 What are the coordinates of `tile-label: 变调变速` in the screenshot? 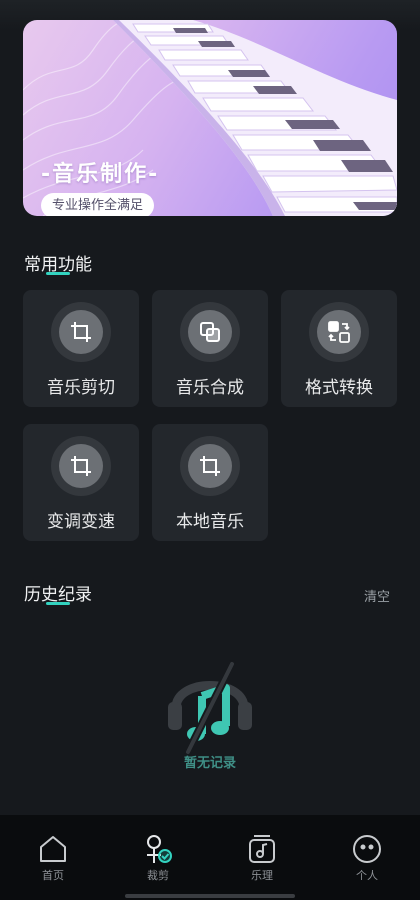 It's located at (81, 522).